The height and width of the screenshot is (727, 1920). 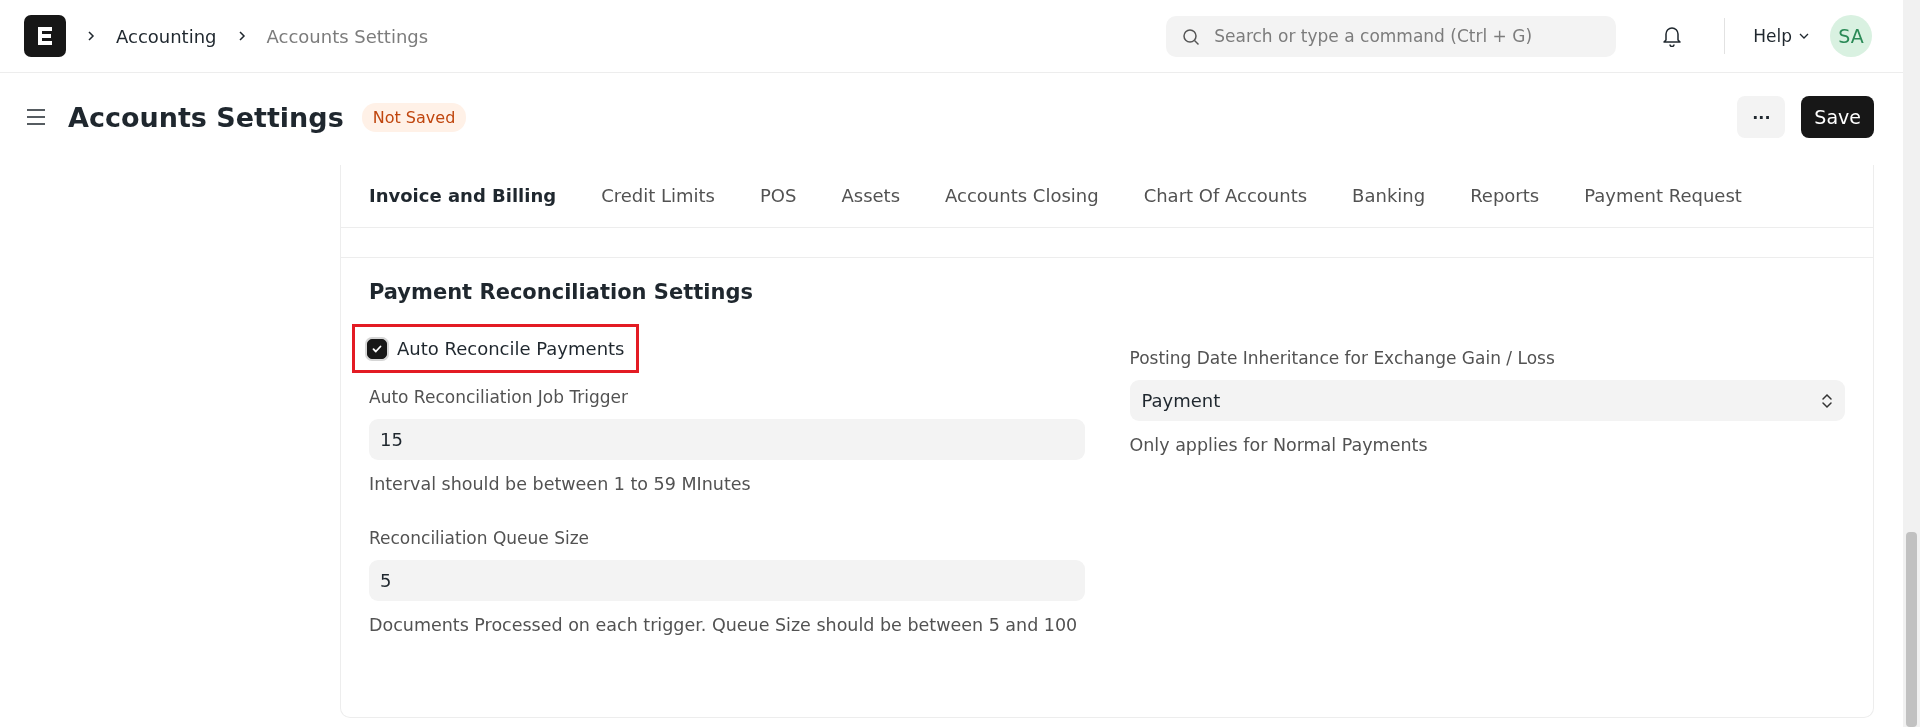 What do you see at coordinates (1837, 117) in the screenshot?
I see `save-button: Save` at bounding box center [1837, 117].